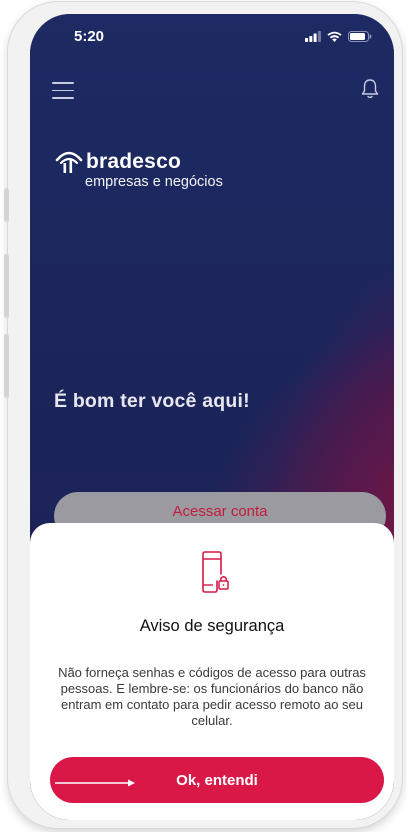 The width and height of the screenshot is (407, 832). What do you see at coordinates (95, 783) in the screenshot?
I see `arrow-right-icon` at bounding box center [95, 783].